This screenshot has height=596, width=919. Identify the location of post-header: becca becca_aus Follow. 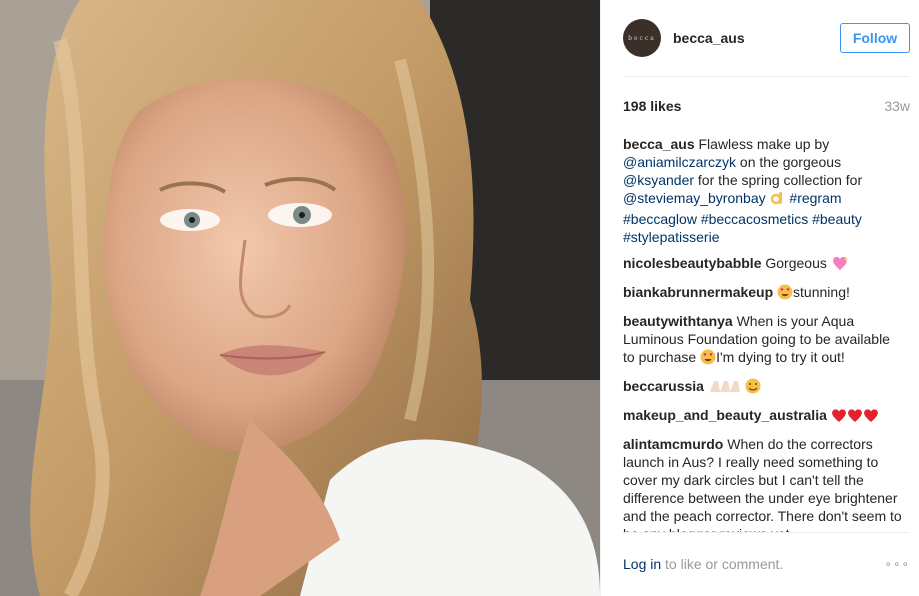
(760, 38).